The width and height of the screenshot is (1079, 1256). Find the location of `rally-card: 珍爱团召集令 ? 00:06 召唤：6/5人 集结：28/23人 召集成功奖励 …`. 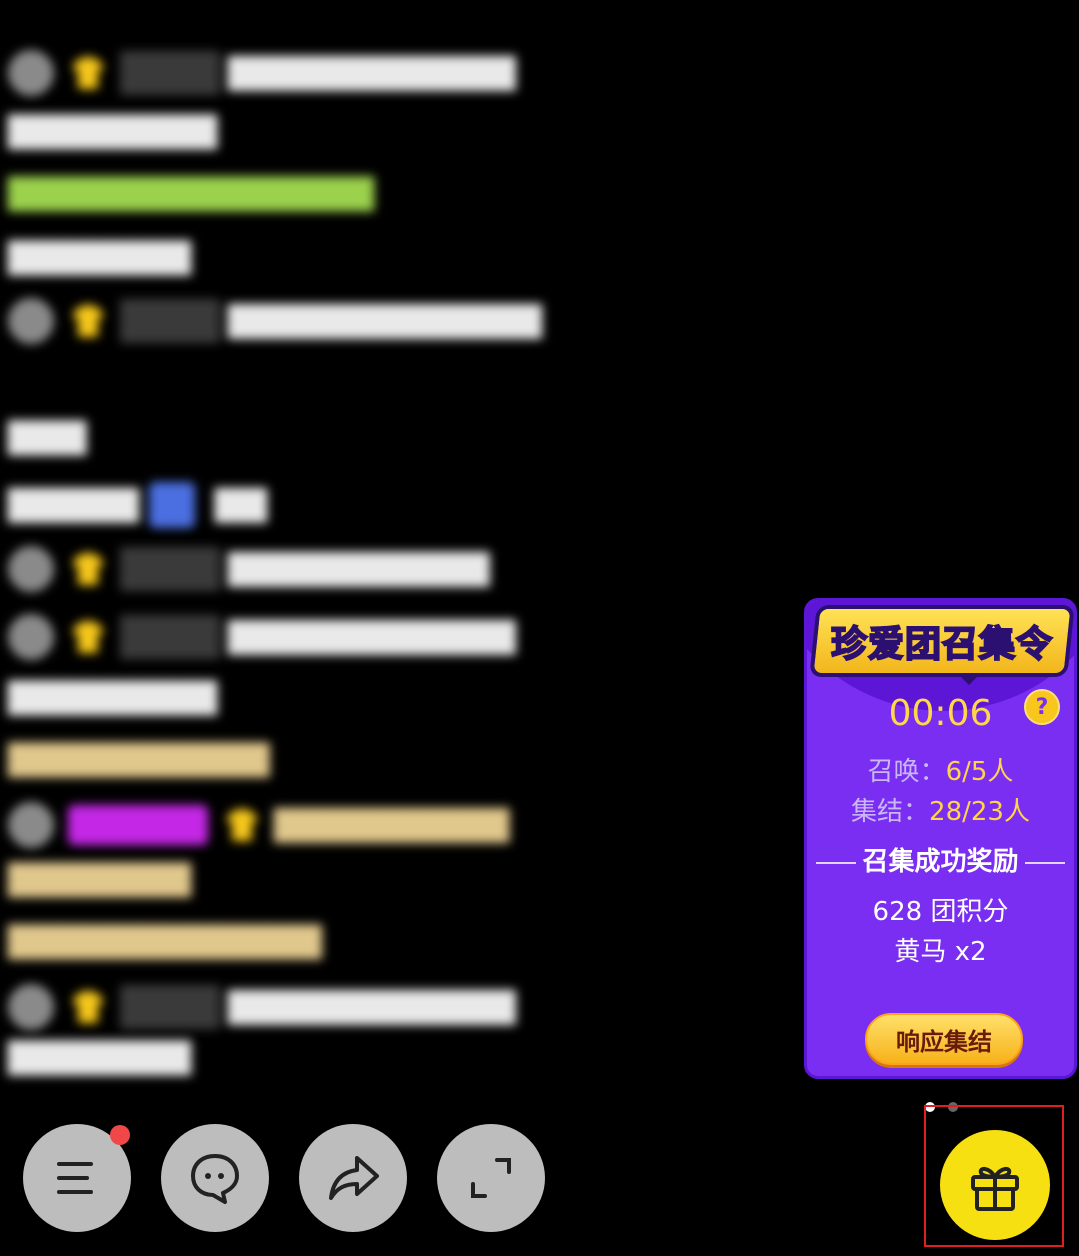

rally-card: 珍爱团召集令 ? 00:06 召唤：6/5人 集结：28/23人 召集成功奖励 … is located at coordinates (940, 838).